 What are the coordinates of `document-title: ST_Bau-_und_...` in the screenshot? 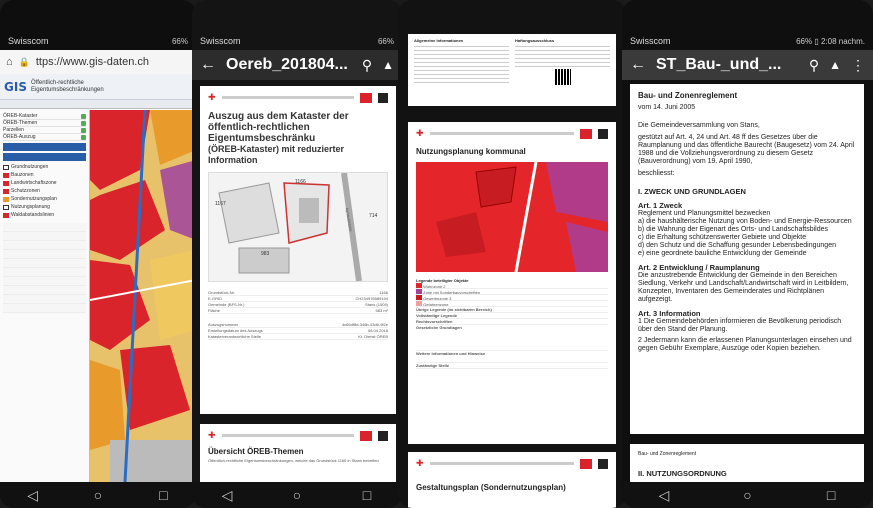 It's located at (719, 64).